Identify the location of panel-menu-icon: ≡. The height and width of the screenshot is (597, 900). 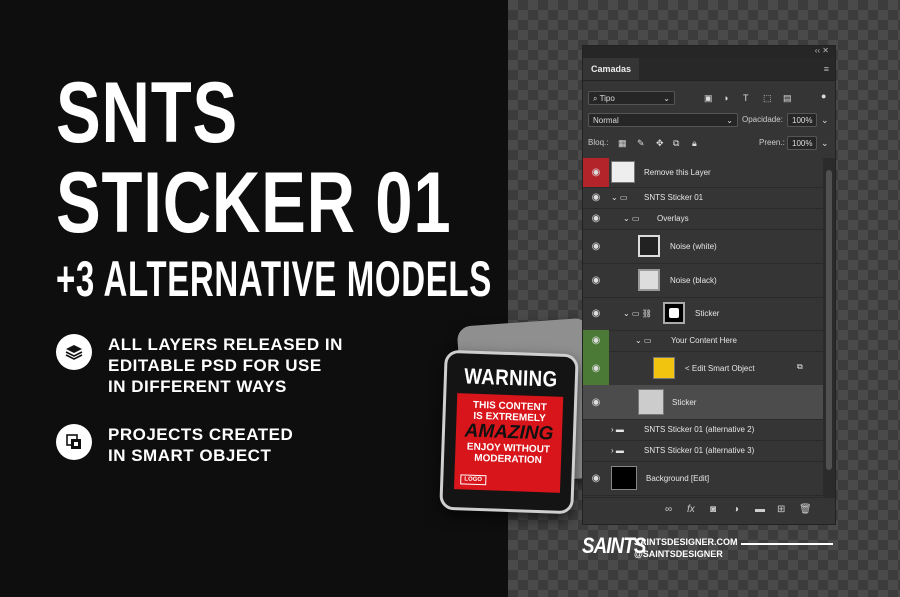
(826, 69).